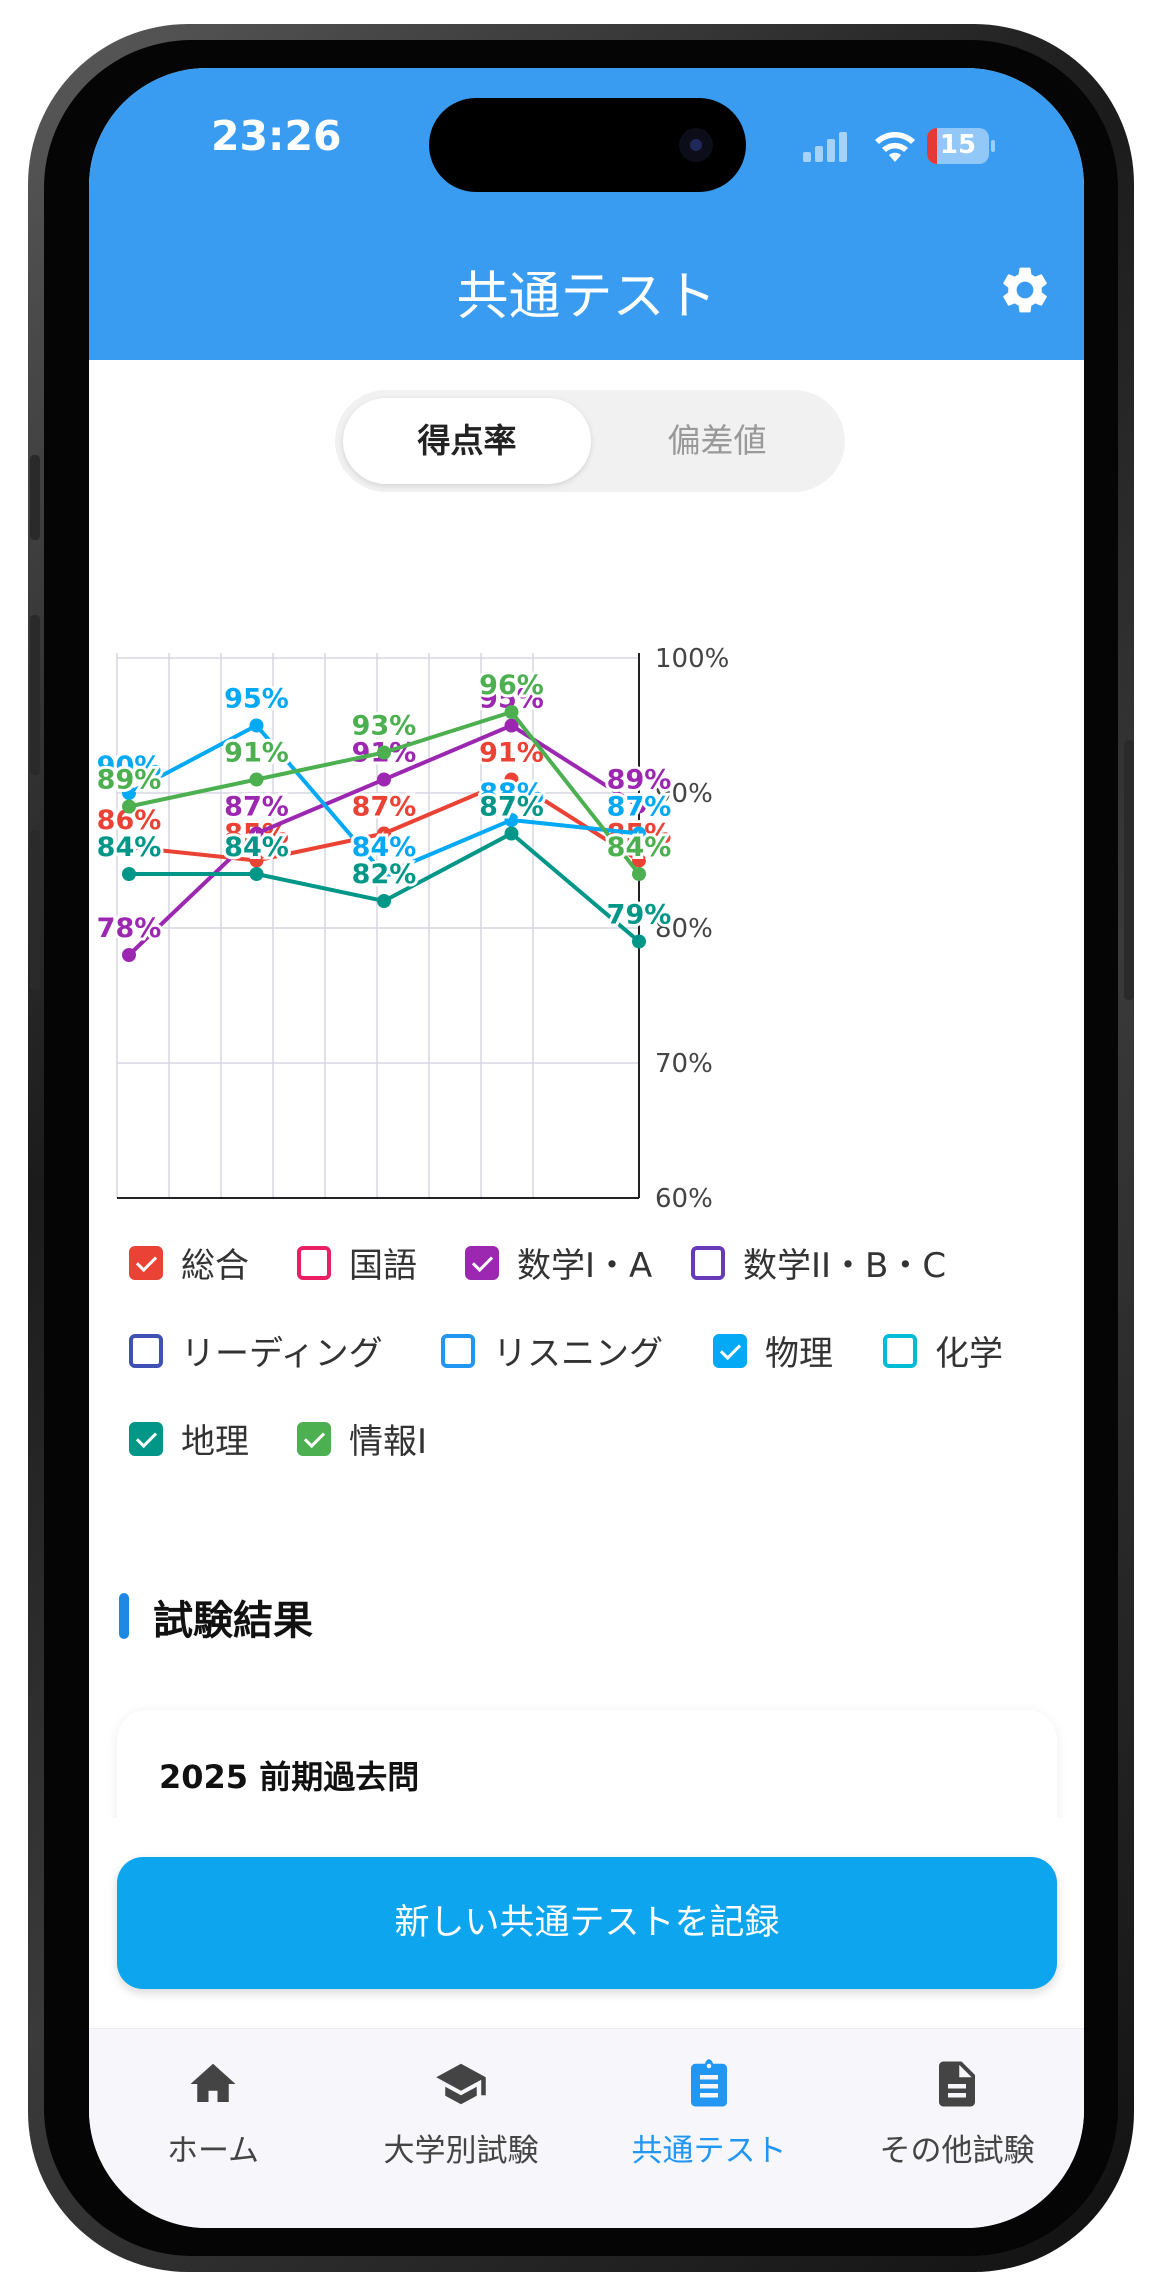  What do you see at coordinates (256, 753) in the screenshot?
I see `data-label: 91%` at bounding box center [256, 753].